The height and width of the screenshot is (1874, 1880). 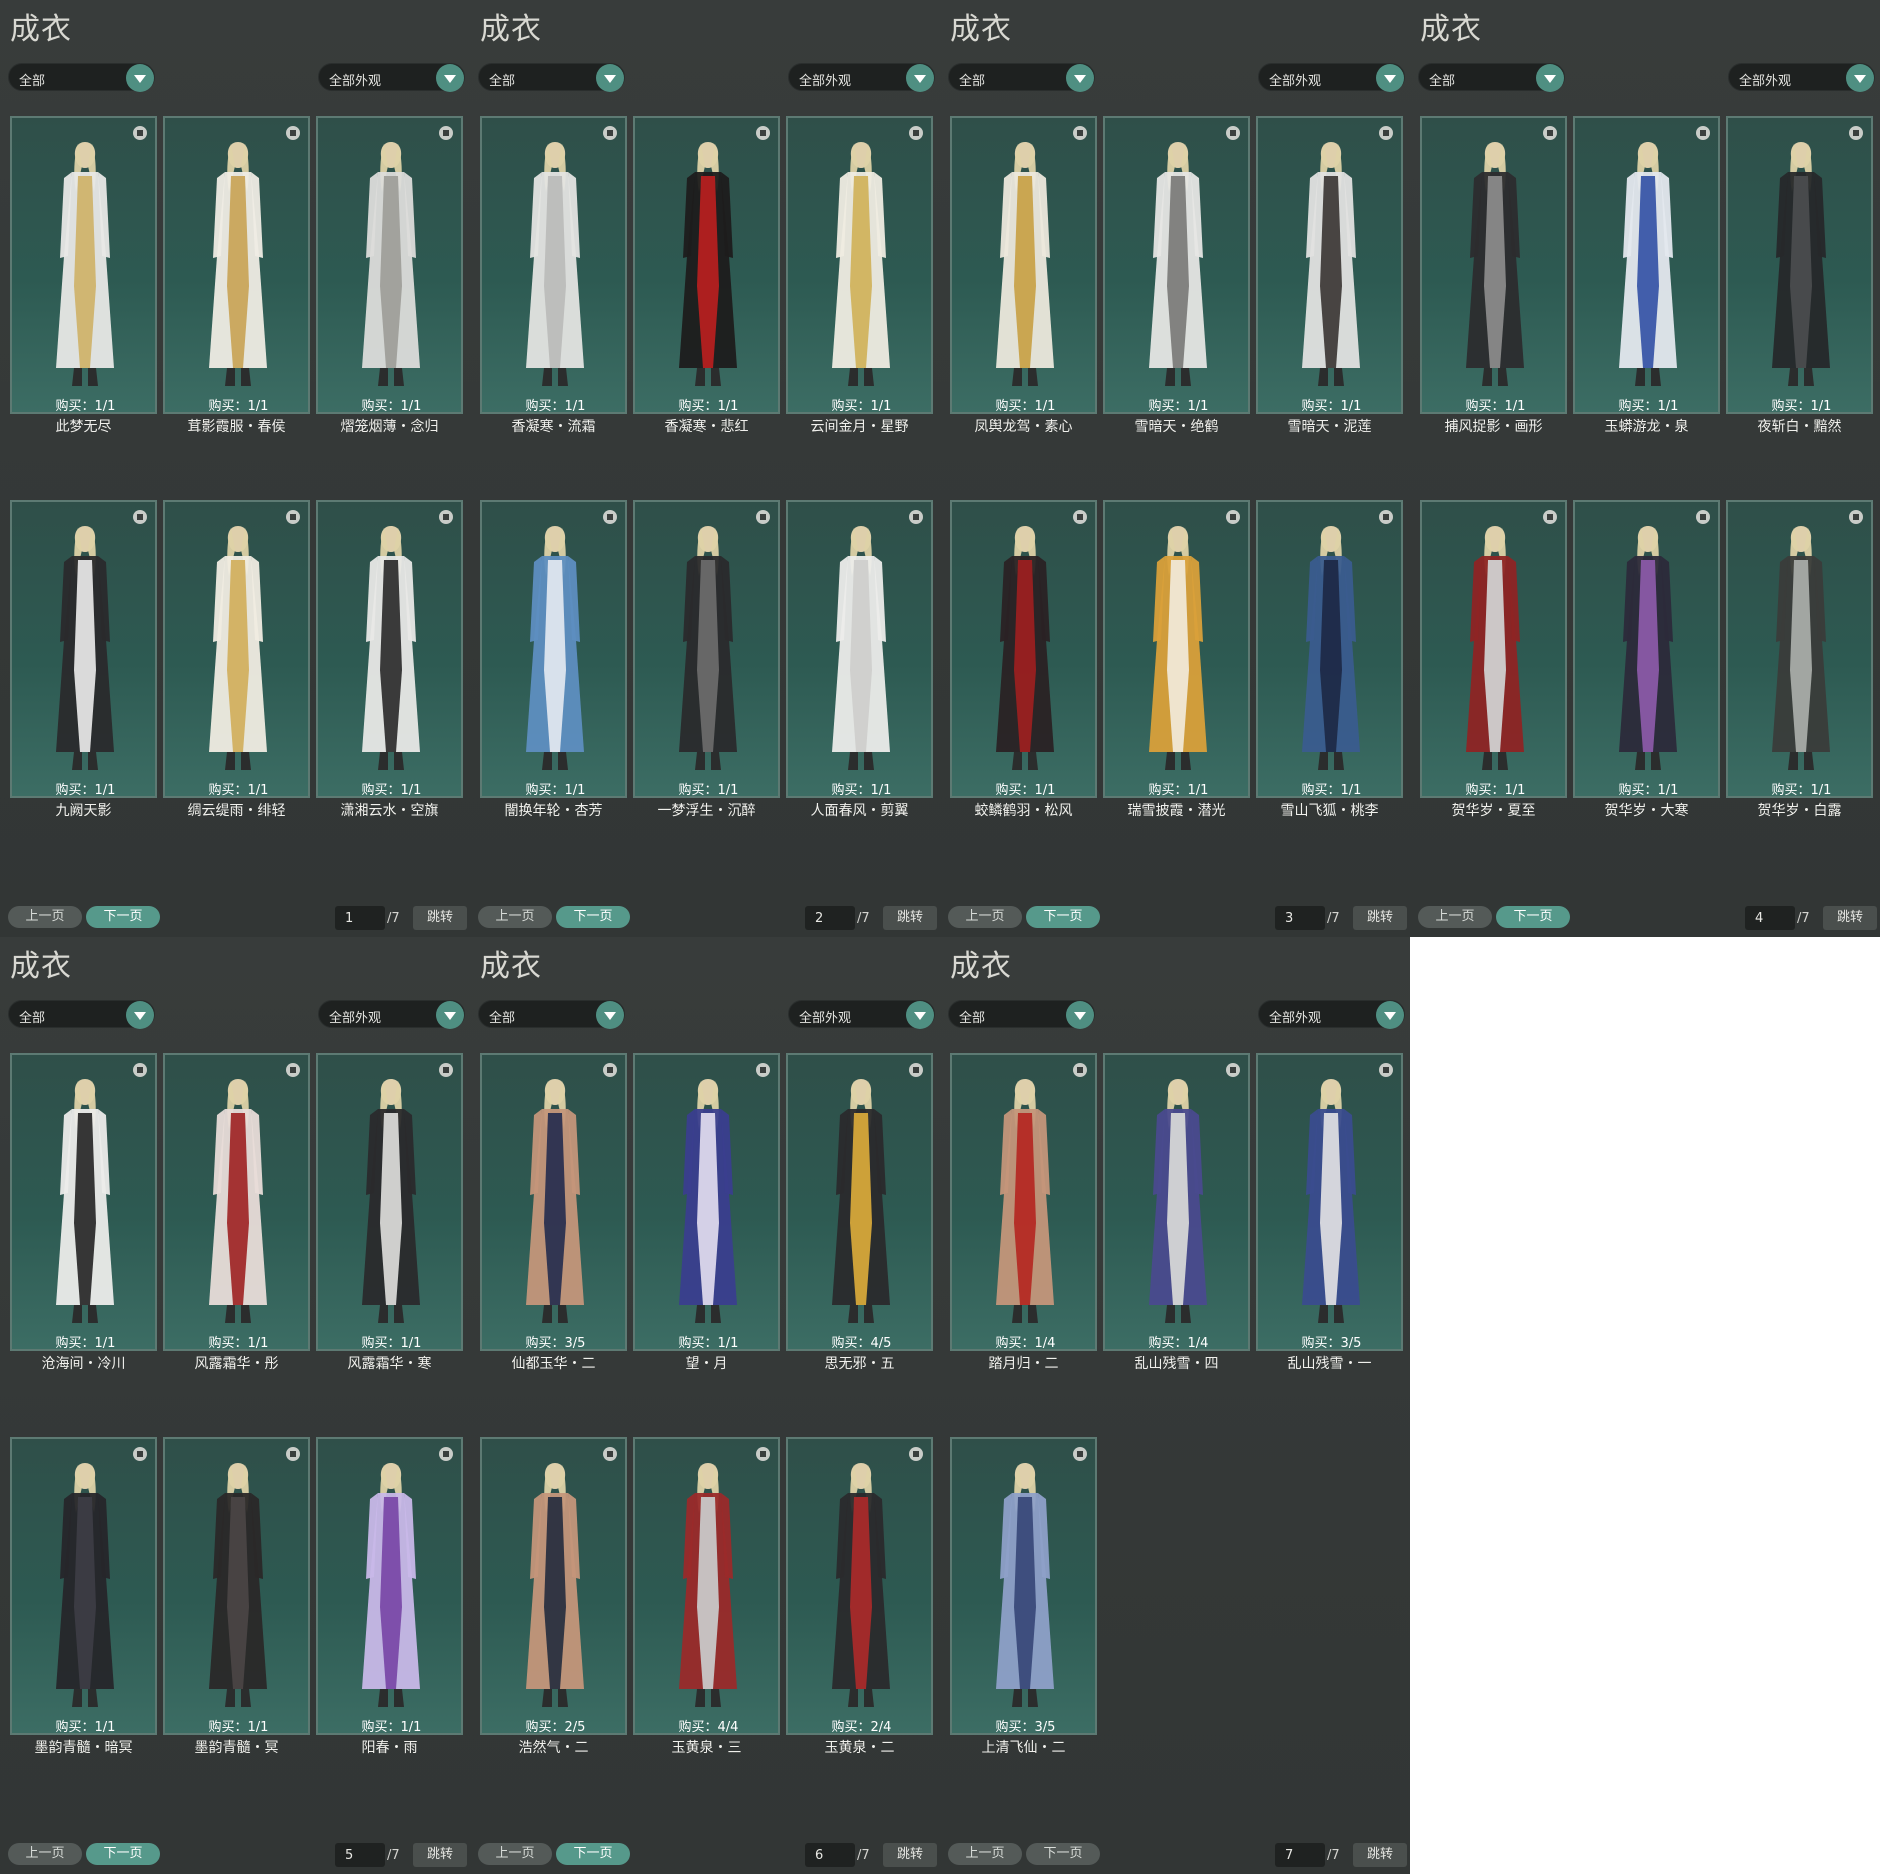 I want to click on outfit-card: 购买：1/1 墨韵青髓・冥, so click(x=236, y=1596).